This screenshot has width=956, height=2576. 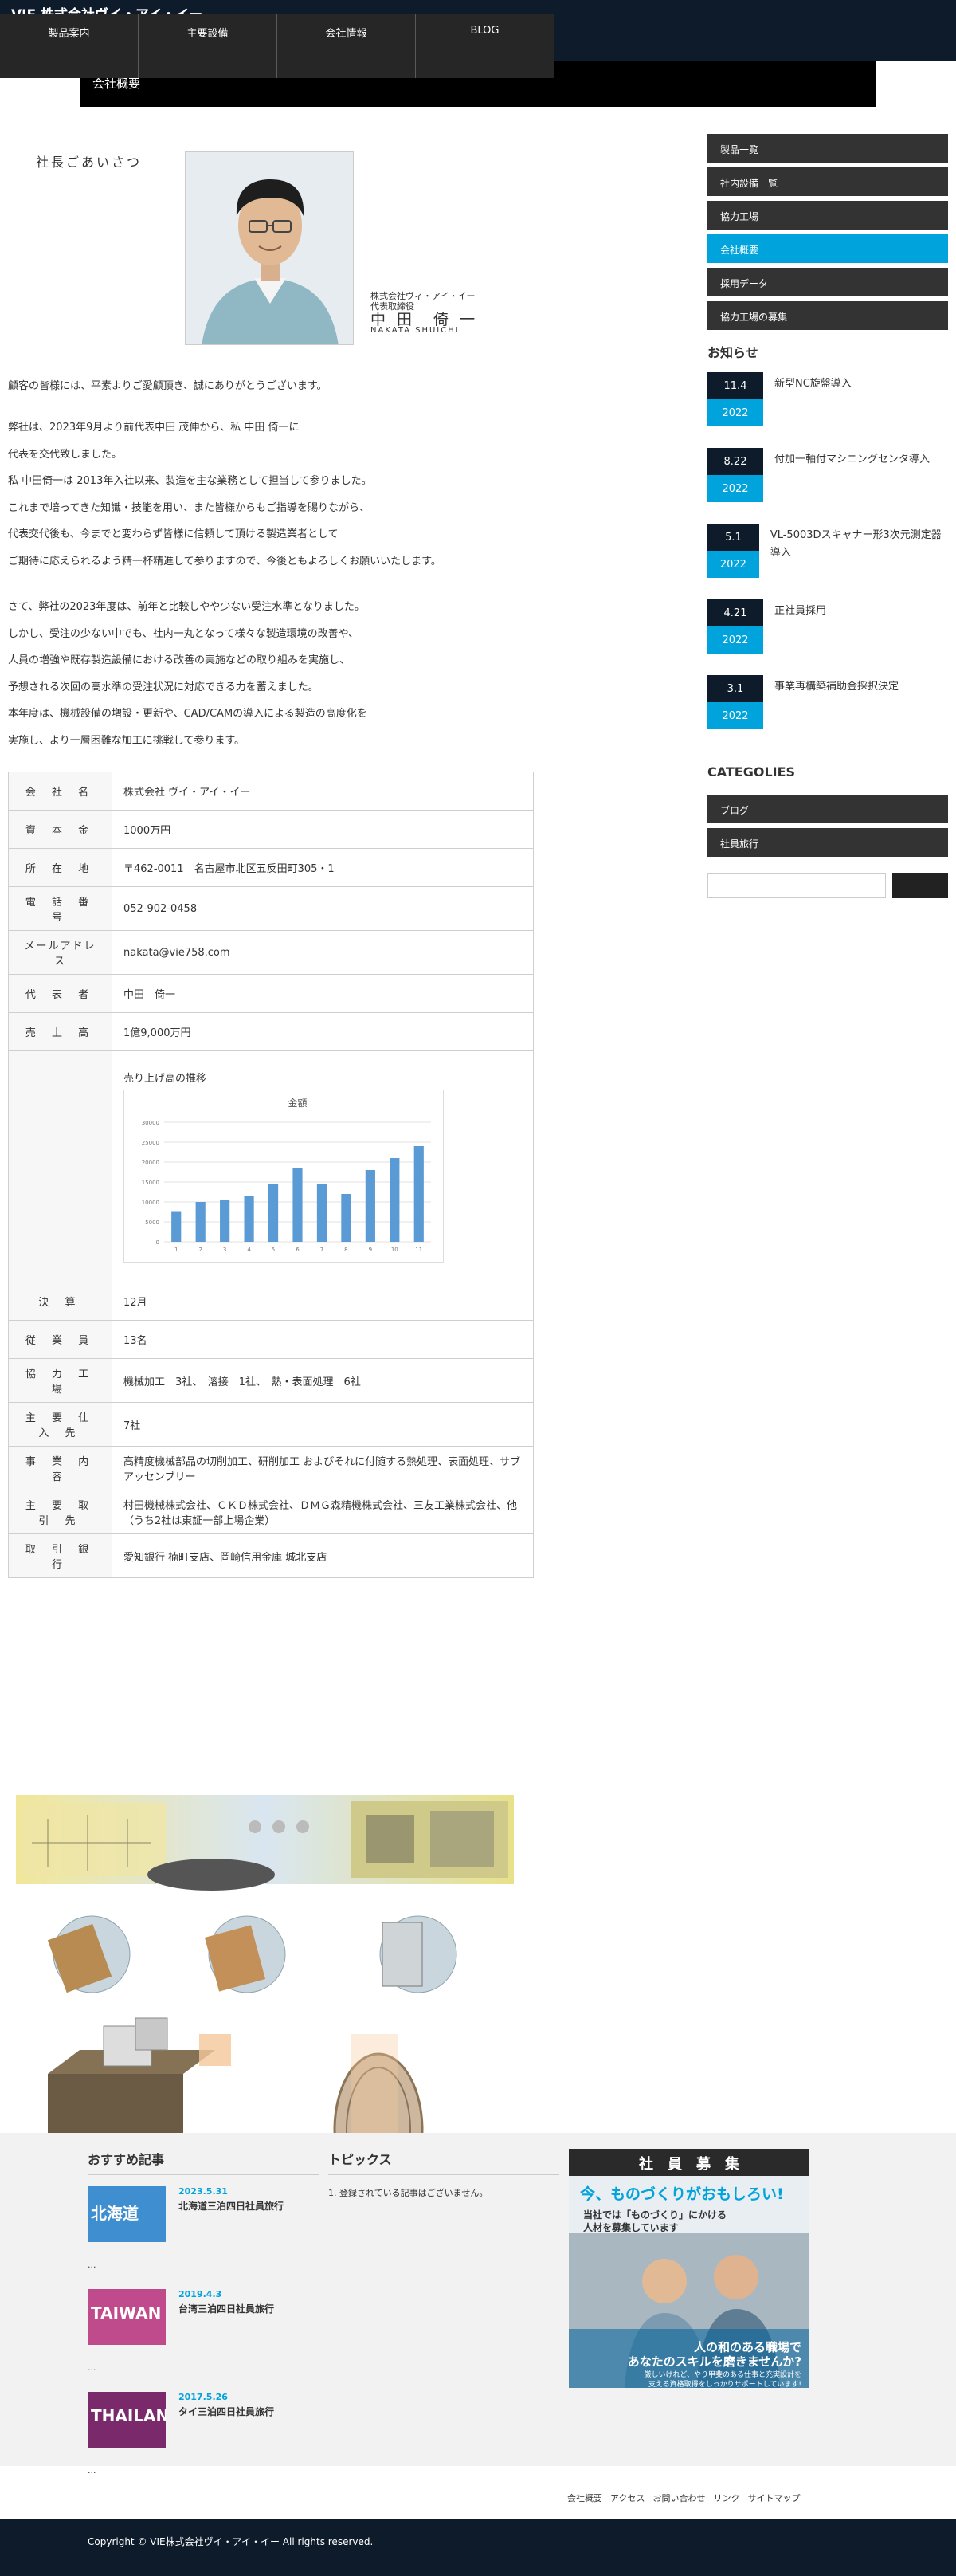 What do you see at coordinates (773, 2498) in the screenshot?
I see `footer-link: サイトマップ` at bounding box center [773, 2498].